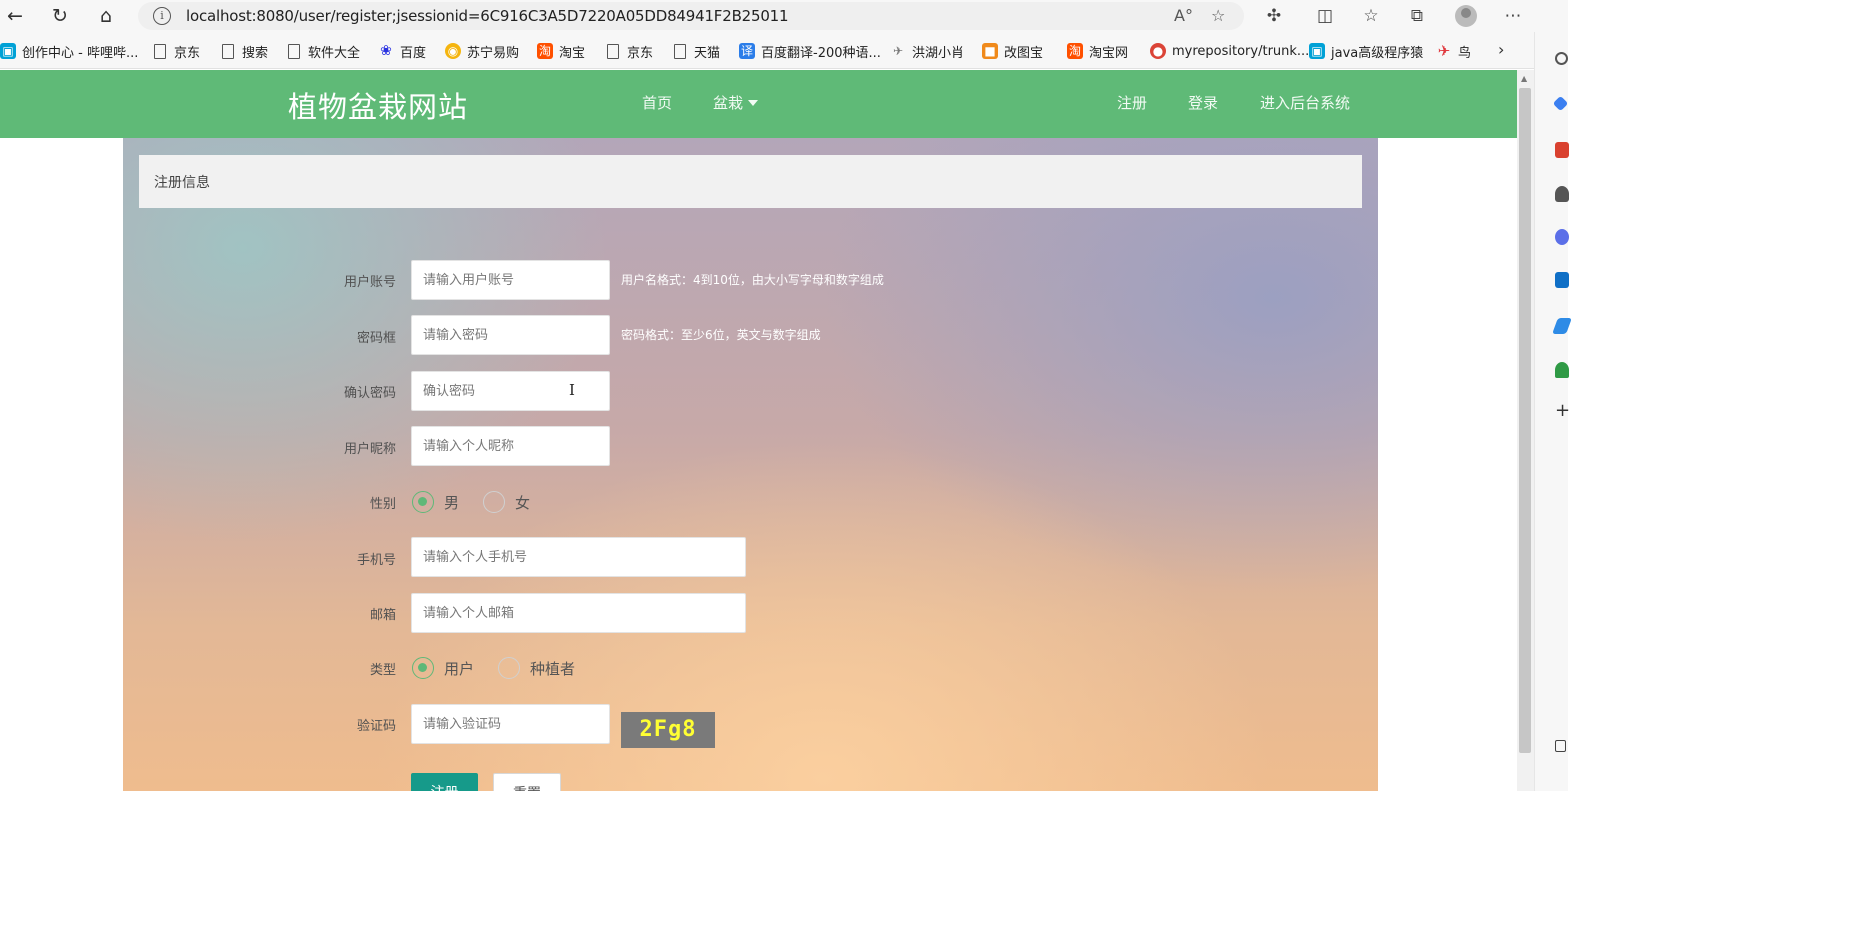 Image resolution: width=1872 pixels, height=944 pixels. Describe the element at coordinates (1109, 53) in the screenshot. I see `bookmark-label: 淘宝网` at that location.